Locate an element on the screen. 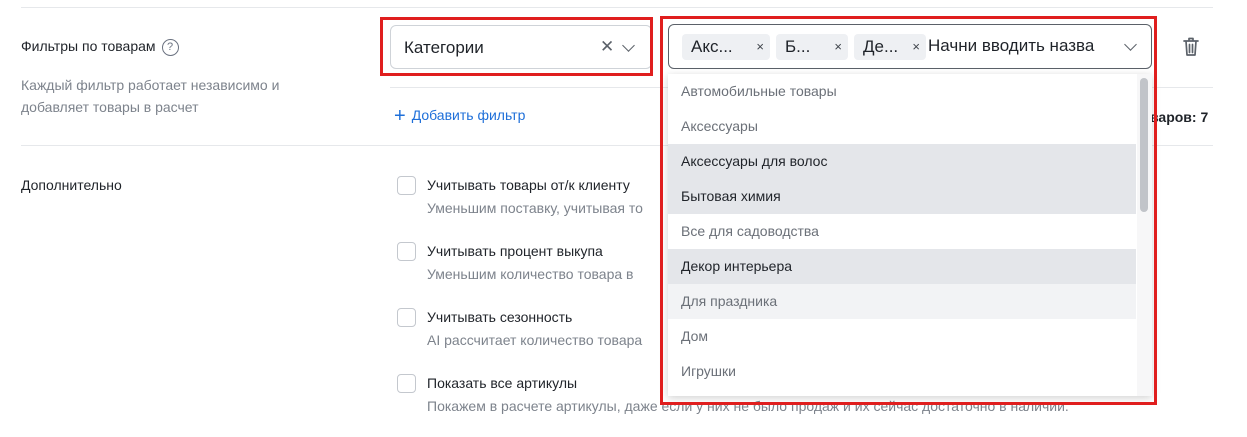 Image resolution: width=1247 pixels, height=437 pixels. help-icon: ? is located at coordinates (170, 47).